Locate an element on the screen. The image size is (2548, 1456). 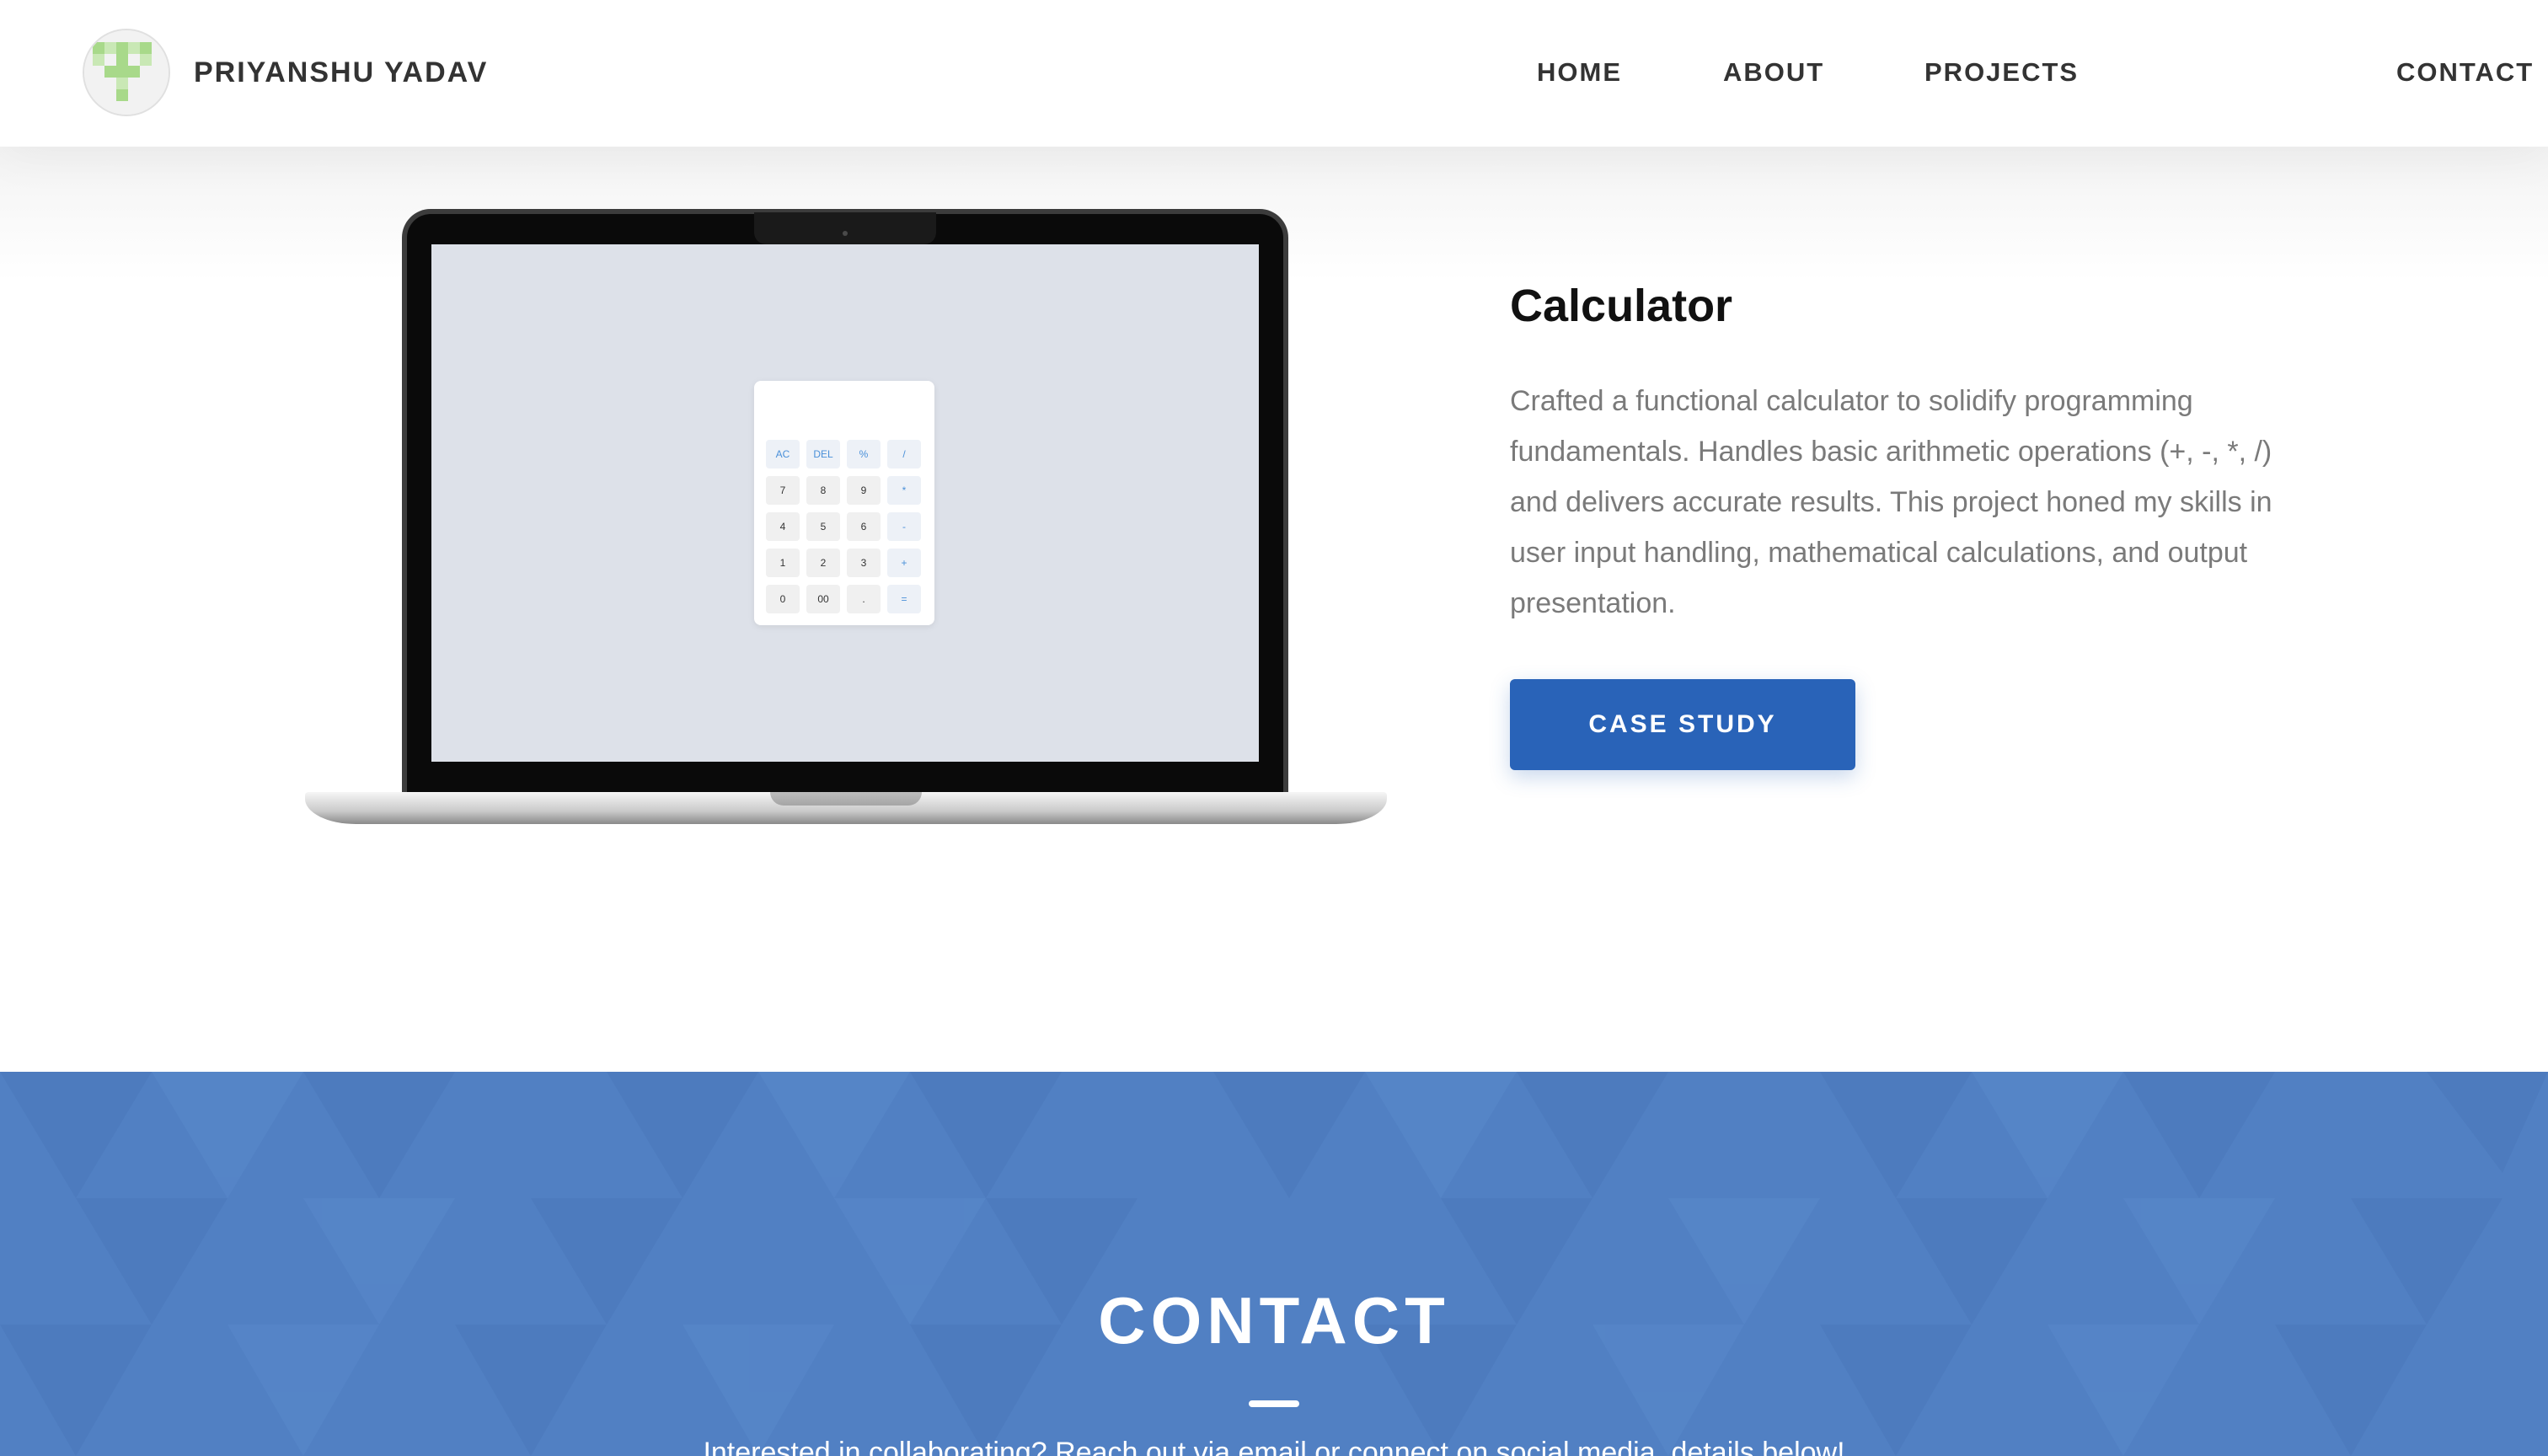
calc-key: 7 is located at coordinates (783, 490).